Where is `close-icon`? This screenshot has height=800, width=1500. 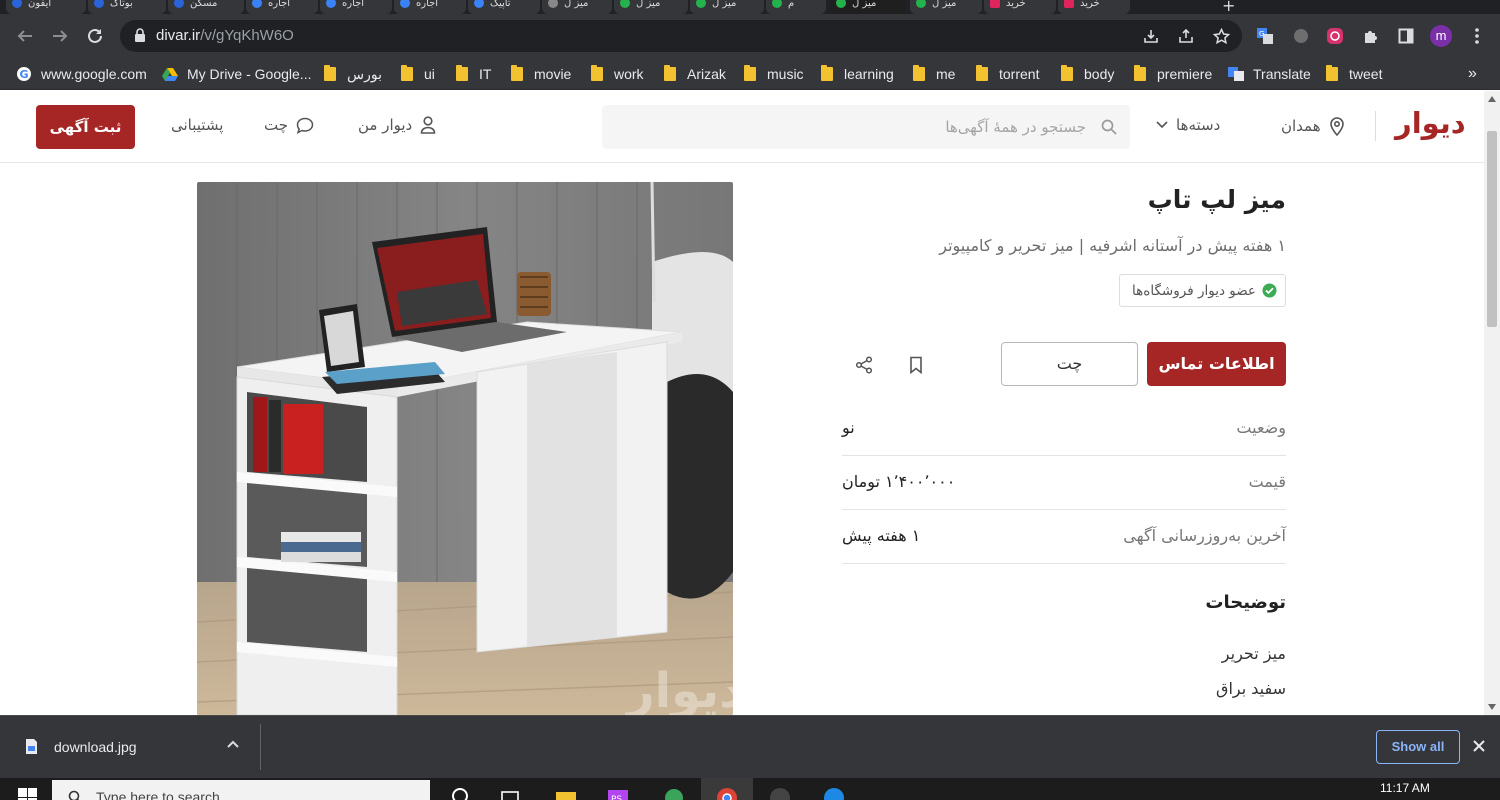 close-icon is located at coordinates (1479, 746).